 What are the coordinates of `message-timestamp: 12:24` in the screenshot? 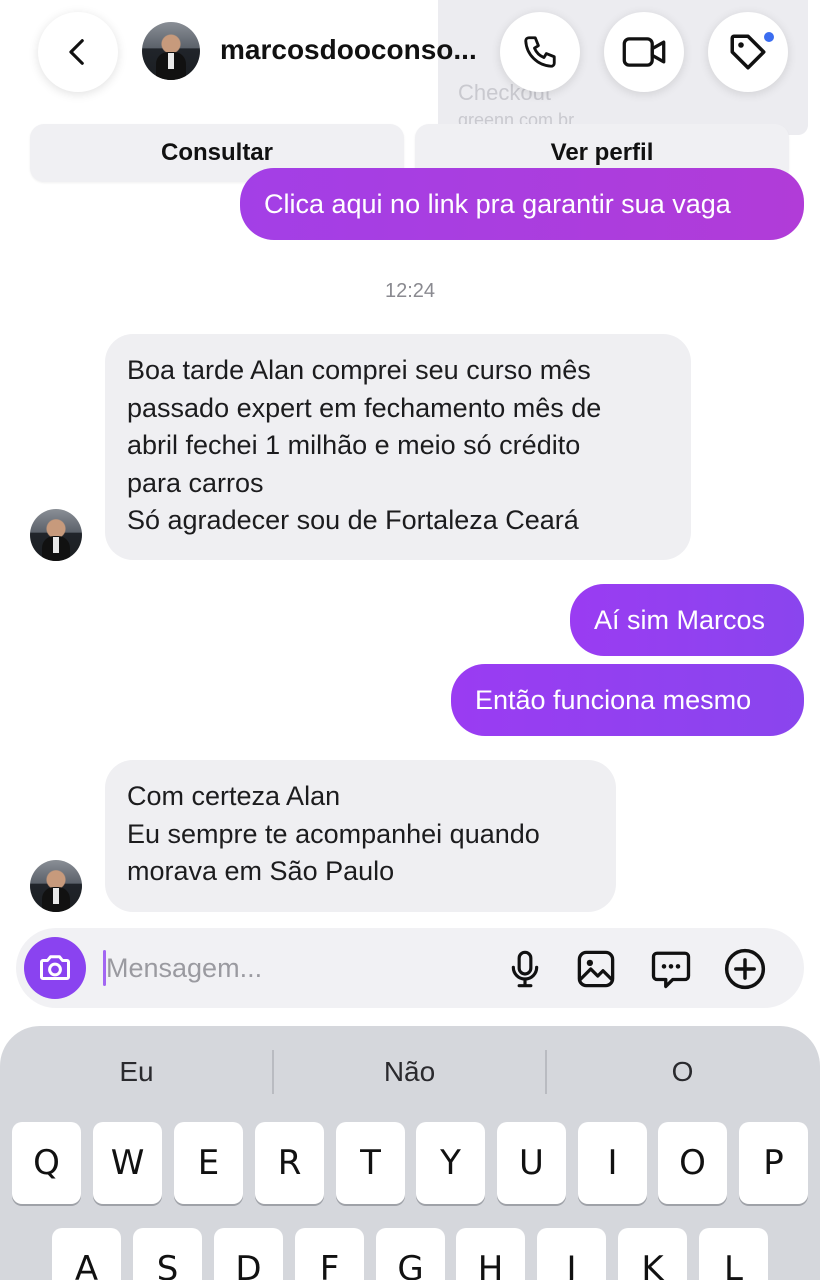 It's located at (410, 291).